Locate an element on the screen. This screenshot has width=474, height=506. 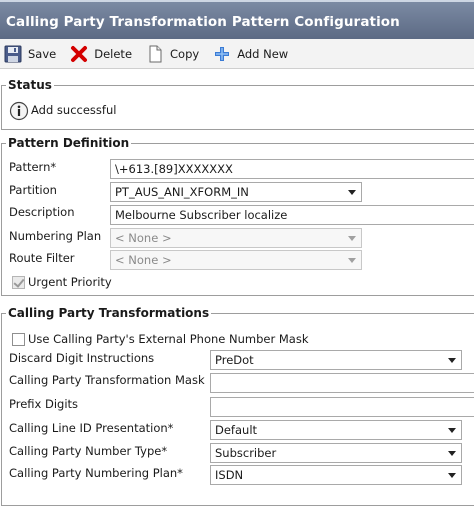
numbering-plan-select: < None > is located at coordinates (236, 238).